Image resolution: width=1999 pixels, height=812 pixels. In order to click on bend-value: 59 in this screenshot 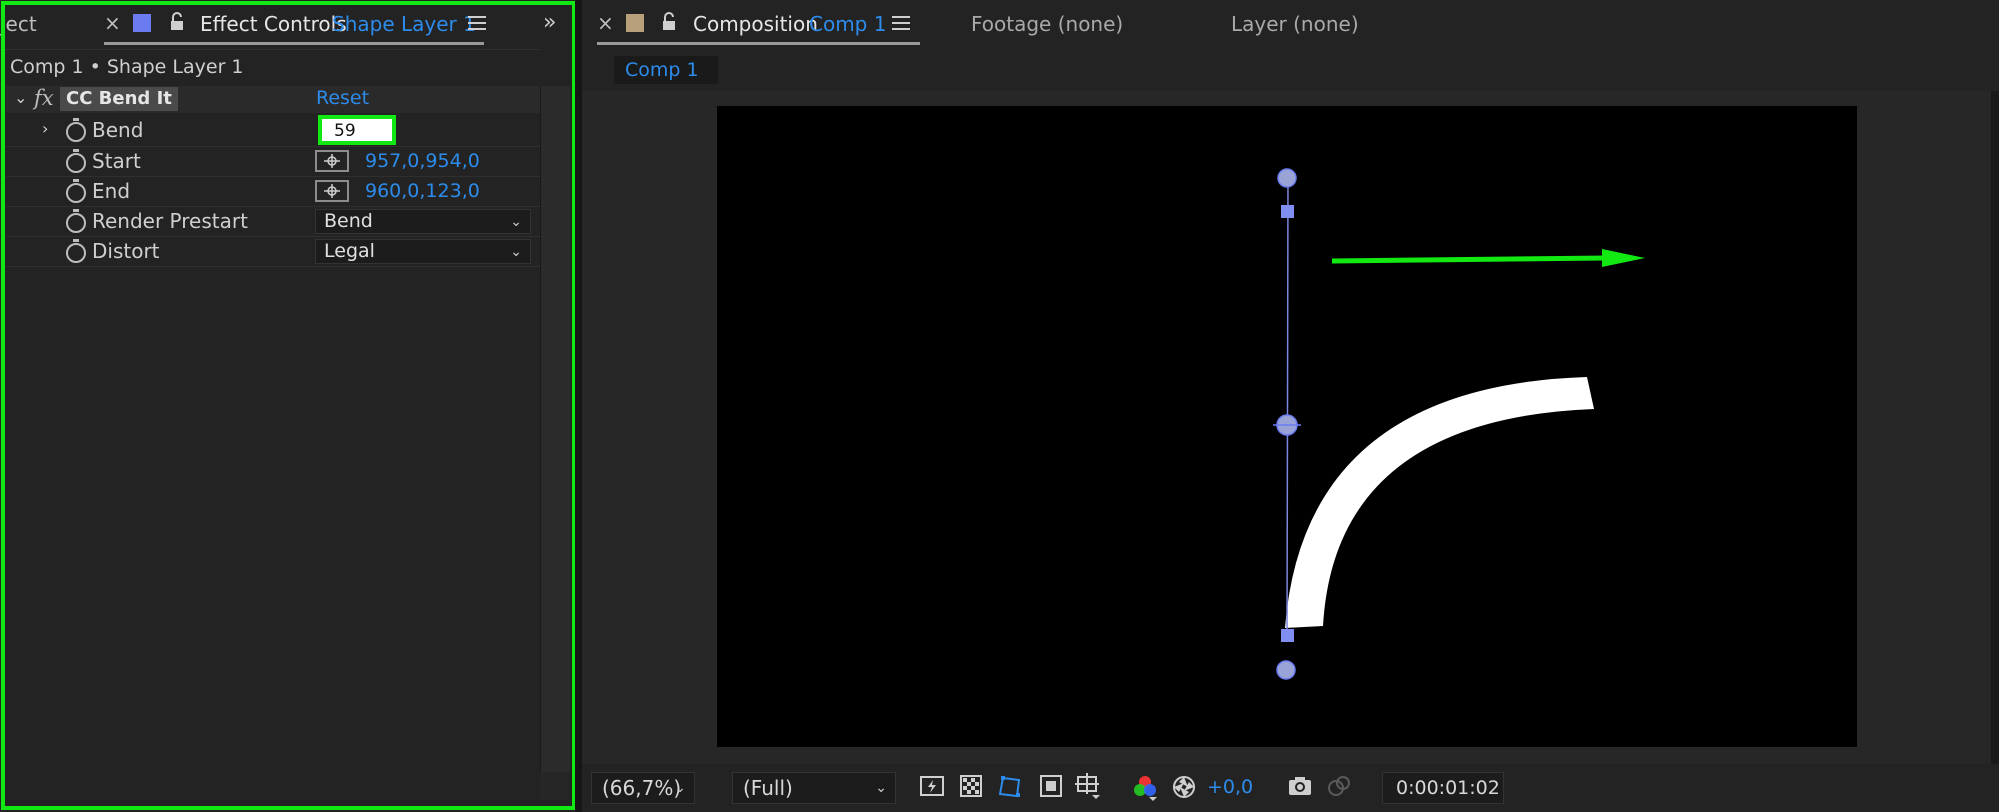, I will do `click(345, 131)`.